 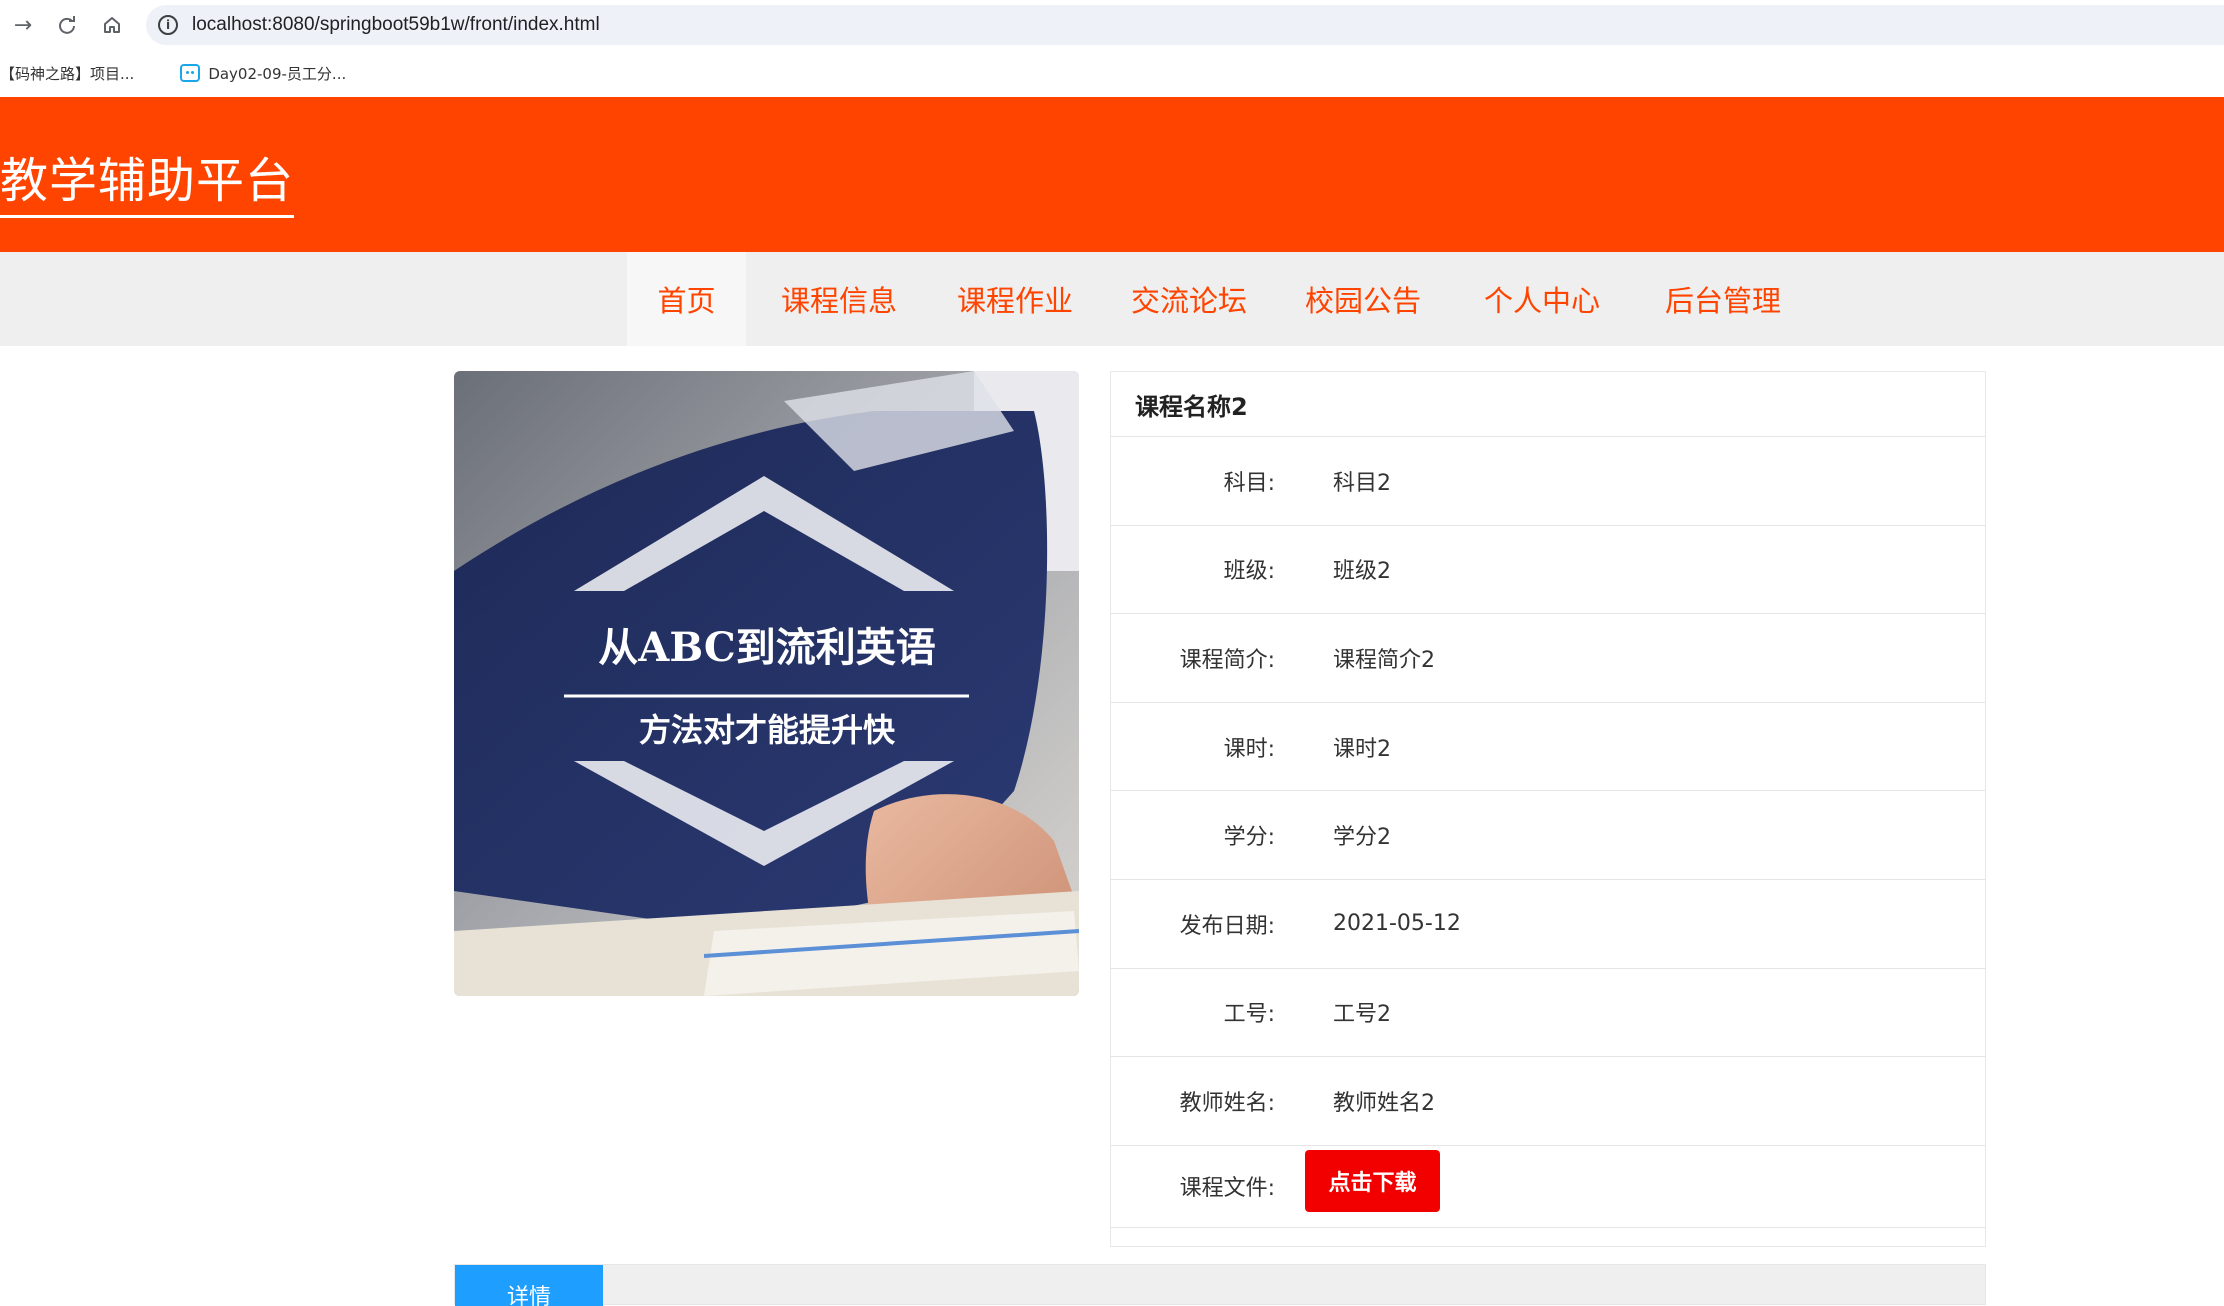 I want to click on nav-item-home: 首页, so click(x=686, y=299).